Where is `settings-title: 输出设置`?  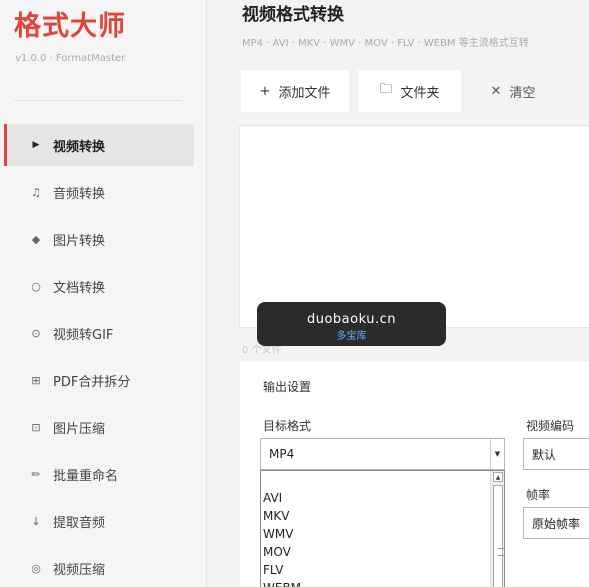 settings-title: 输出设置 is located at coordinates (287, 387).